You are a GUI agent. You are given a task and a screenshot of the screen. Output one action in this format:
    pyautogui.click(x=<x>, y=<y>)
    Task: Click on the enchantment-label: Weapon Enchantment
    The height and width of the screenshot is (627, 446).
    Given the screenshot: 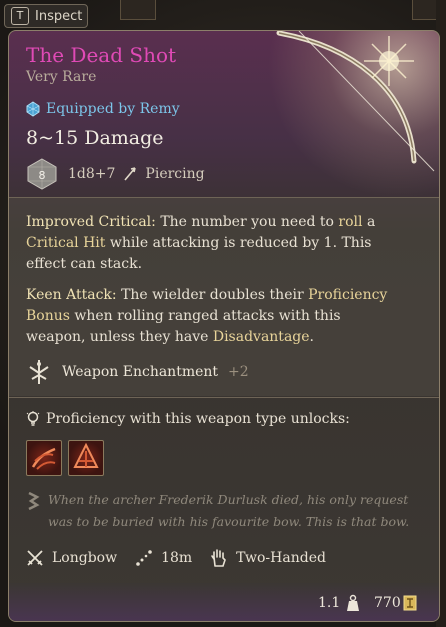 What is the action you would take?
    pyautogui.click(x=140, y=372)
    